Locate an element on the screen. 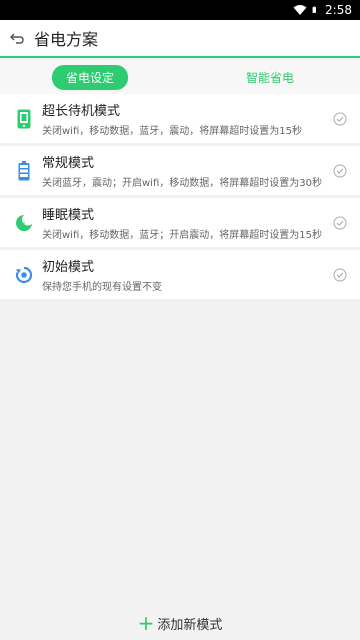 The height and width of the screenshot is (640, 360). bottom-bar: + 添加新模式 is located at coordinates (180, 623).